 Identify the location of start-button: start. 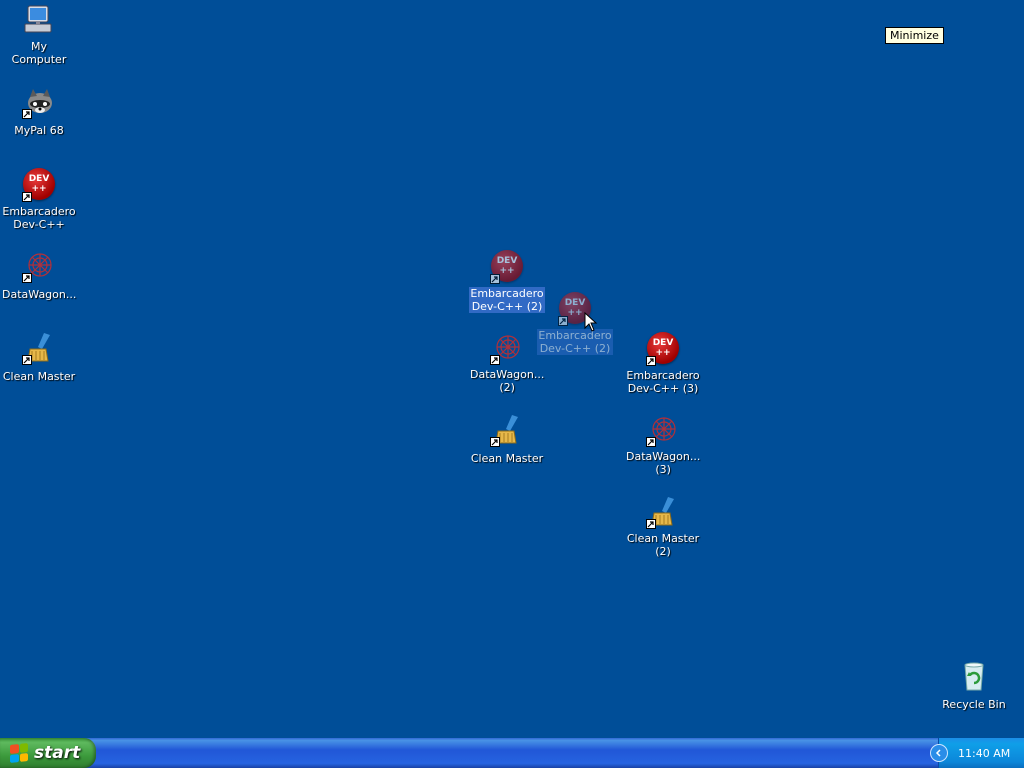
(48, 753).